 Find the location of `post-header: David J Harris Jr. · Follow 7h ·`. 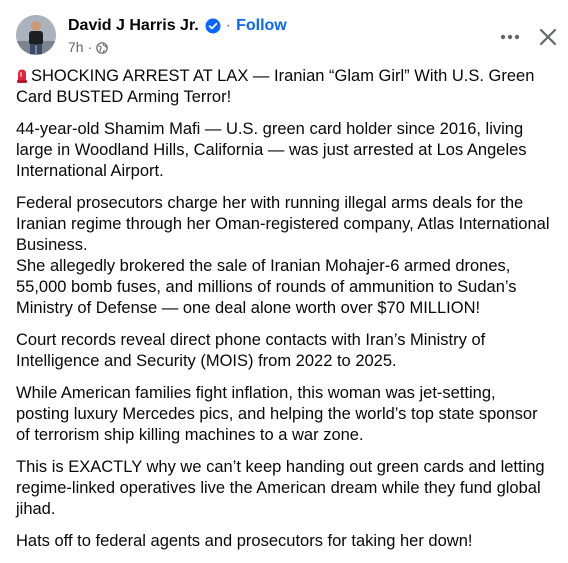

post-header: David J Harris Jr. · Follow 7h · is located at coordinates (284, 31).